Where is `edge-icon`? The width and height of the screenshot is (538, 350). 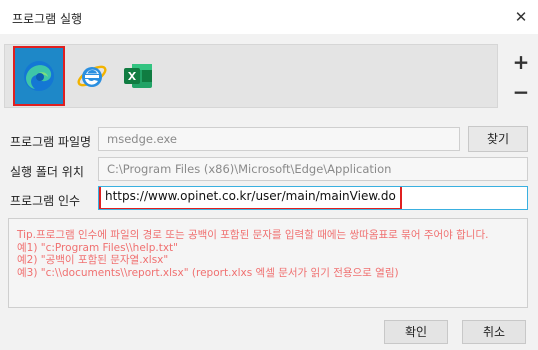 edge-icon is located at coordinates (39, 76).